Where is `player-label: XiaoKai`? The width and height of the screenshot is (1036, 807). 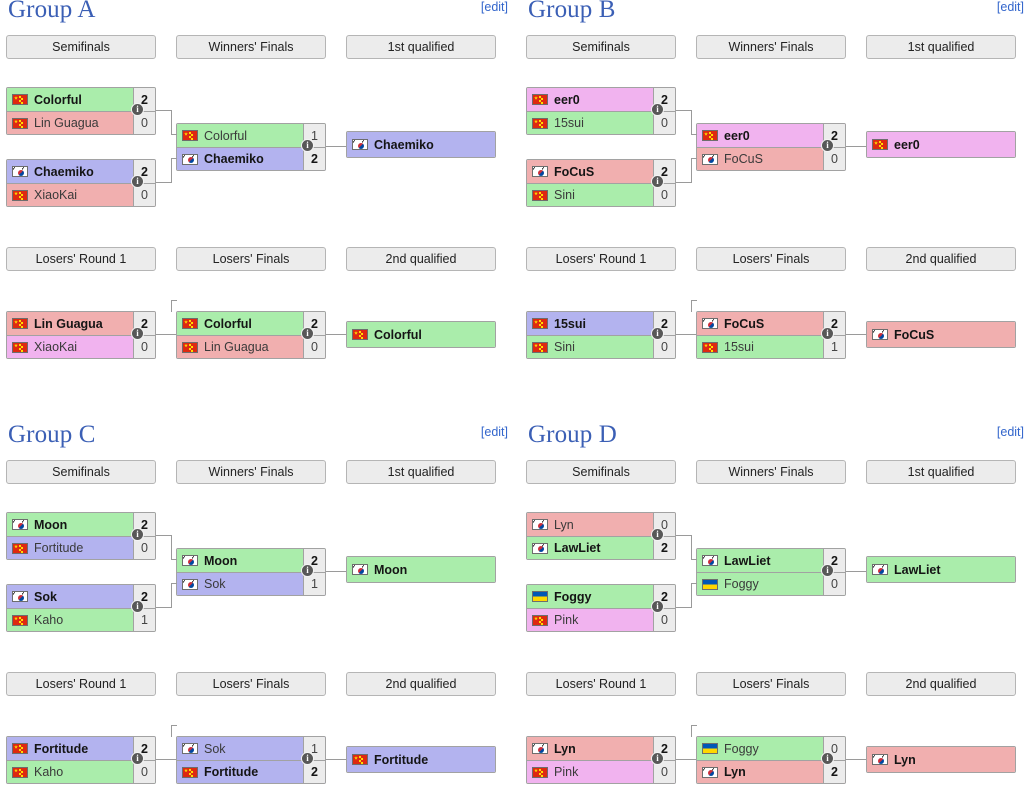
player-label: XiaoKai is located at coordinates (56, 195).